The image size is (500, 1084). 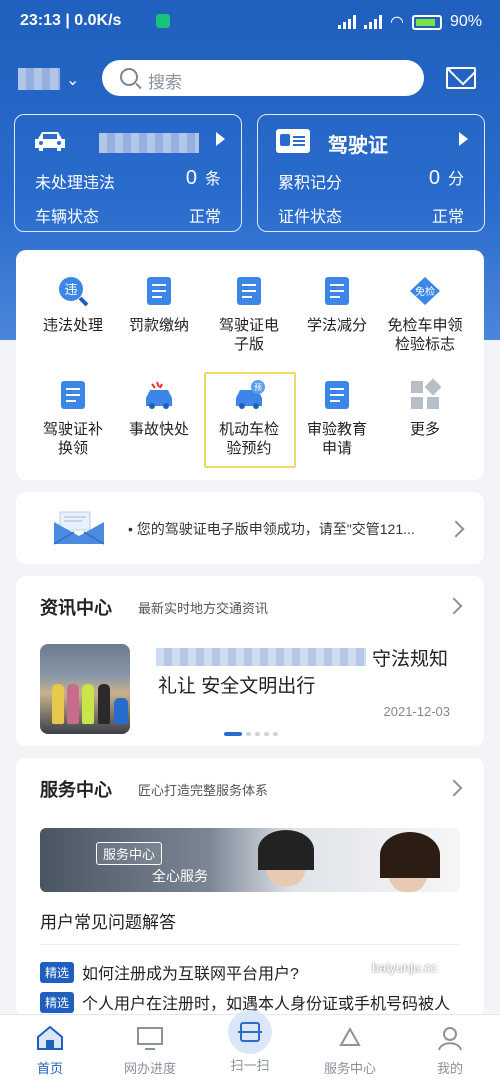 I want to click on vehicle-status-label: 车辆状态, so click(x=67, y=217).